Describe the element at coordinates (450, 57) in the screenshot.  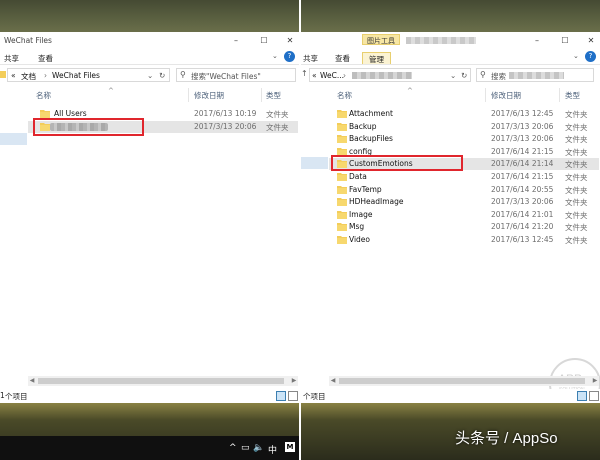
I see `ribbon: 共享 查看 管理 ⌄ ?` at that location.